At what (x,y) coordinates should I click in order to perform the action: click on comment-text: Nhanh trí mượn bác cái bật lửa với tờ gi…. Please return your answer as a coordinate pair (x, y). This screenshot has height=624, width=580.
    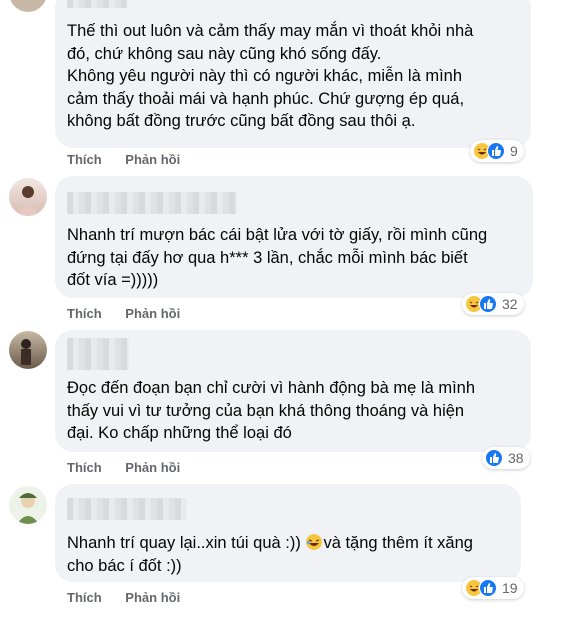
    Looking at the image, I should click on (277, 257).